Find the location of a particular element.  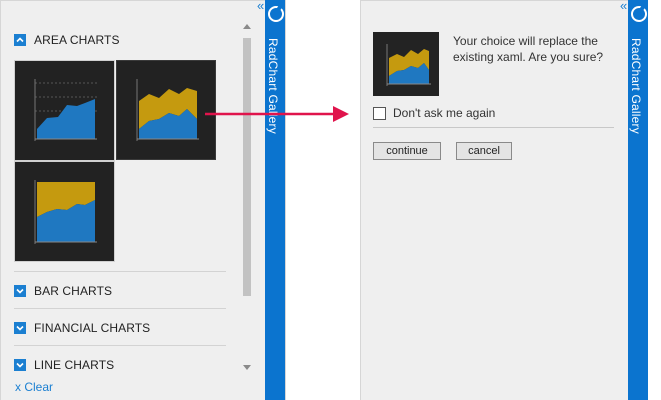

panel-border is located at coordinates (285, 200).